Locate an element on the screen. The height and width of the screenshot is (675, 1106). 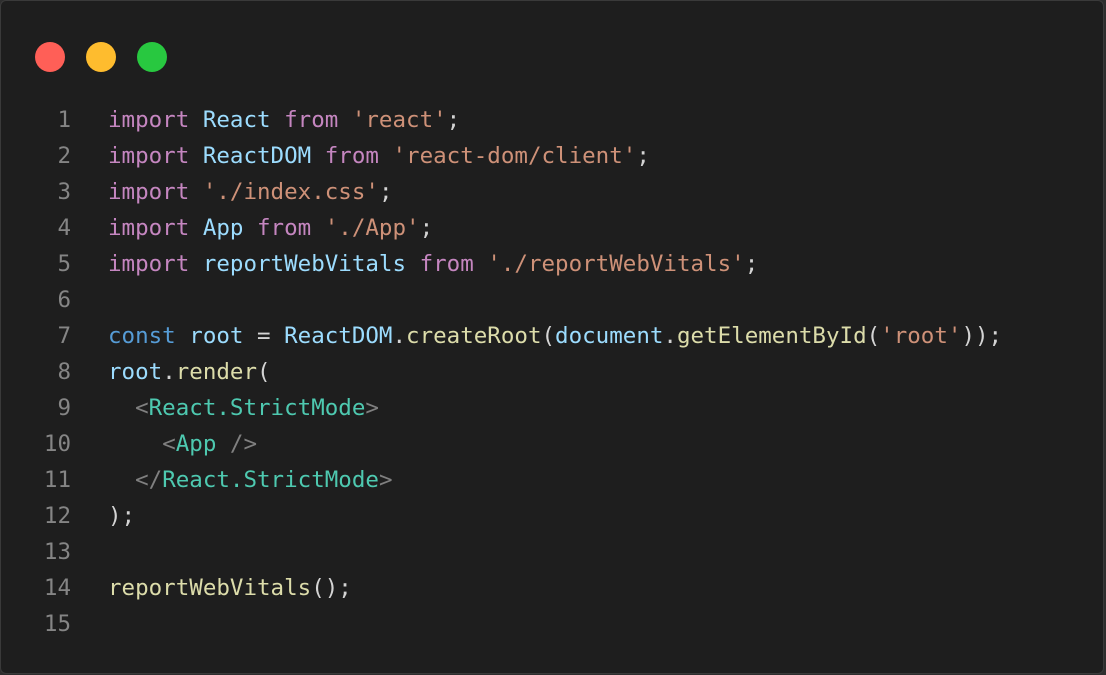
code-line: 14 reportWebVitals(); is located at coordinates (552, 588).